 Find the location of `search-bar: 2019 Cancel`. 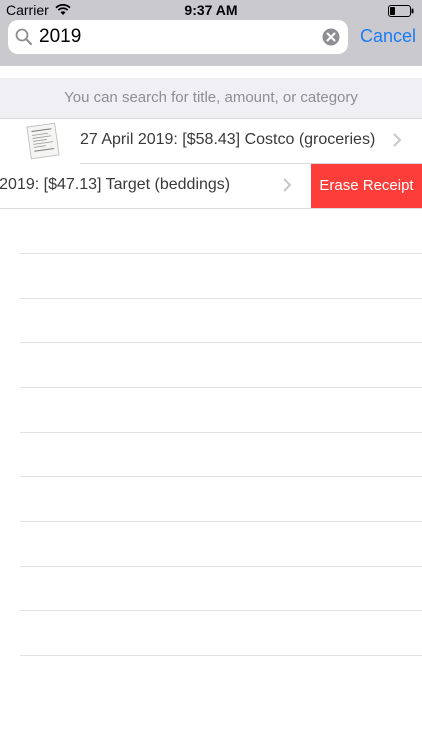

search-bar: 2019 Cancel is located at coordinates (211, 43).